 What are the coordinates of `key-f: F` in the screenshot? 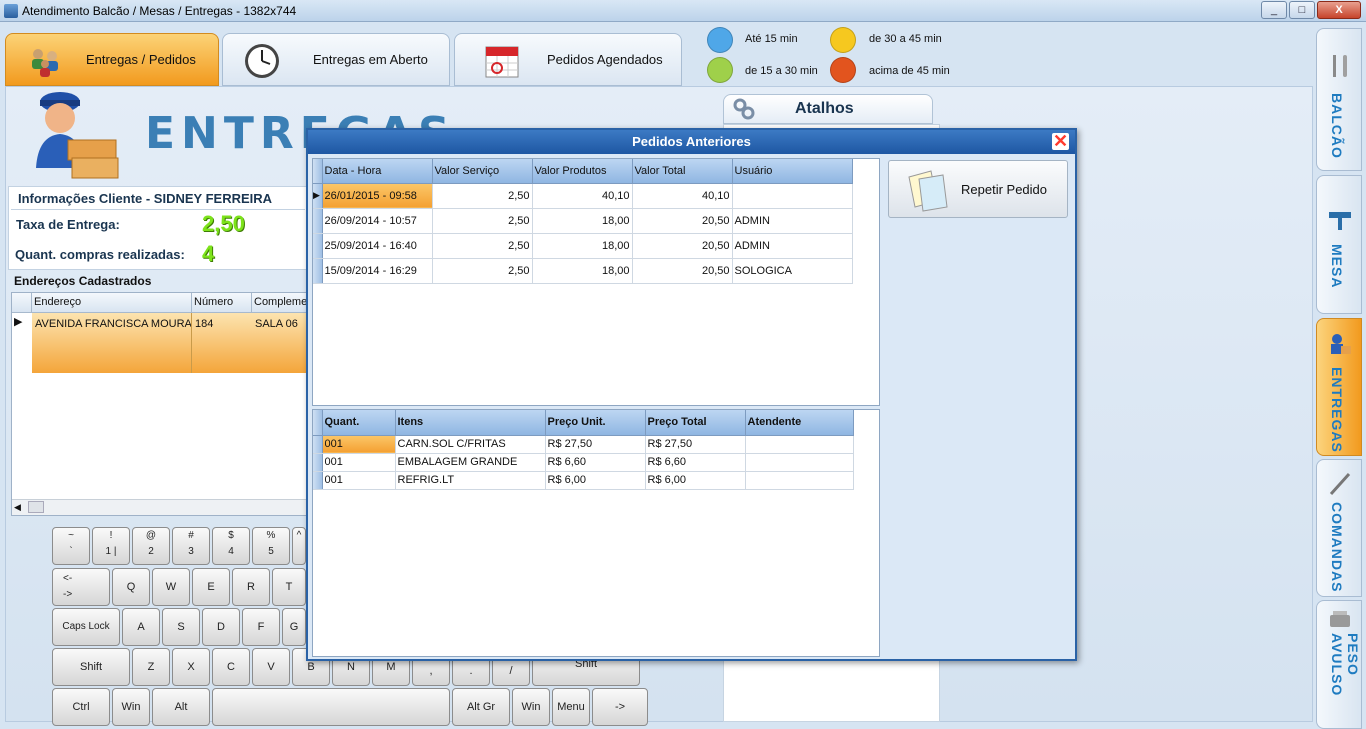 It's located at (261, 627).